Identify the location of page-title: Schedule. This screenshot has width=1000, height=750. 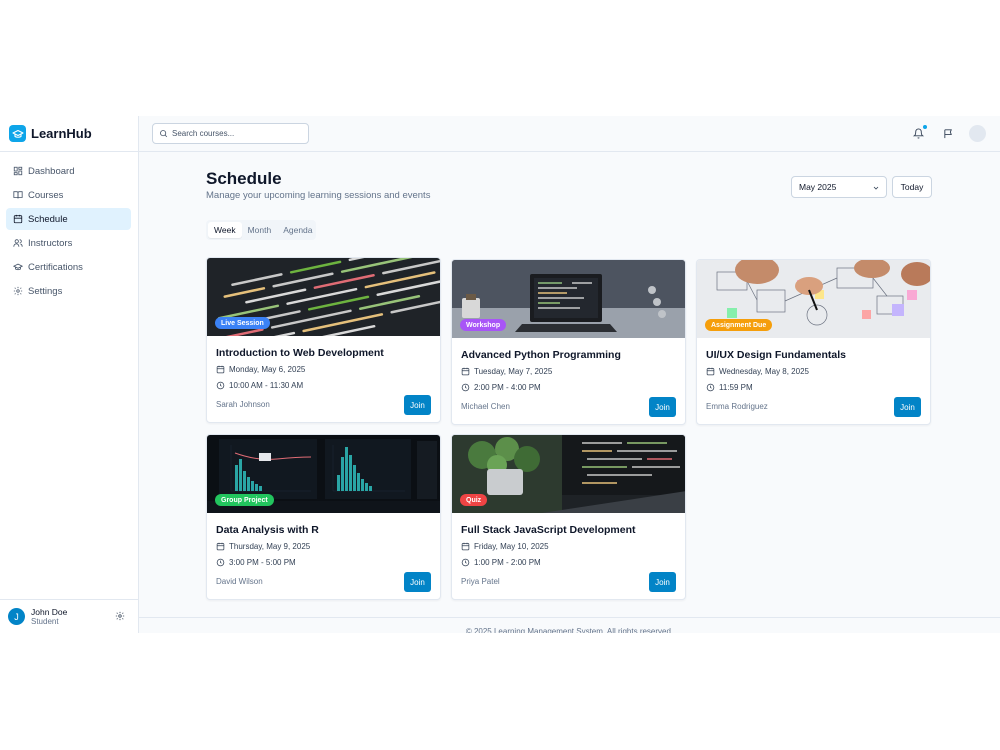
(244, 178).